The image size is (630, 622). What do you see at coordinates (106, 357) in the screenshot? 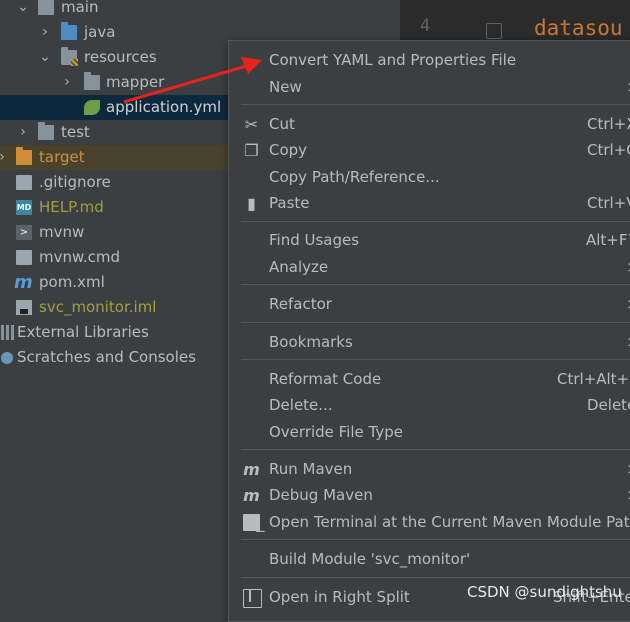
I see `tree-item-label: Scratches and Consoles` at bounding box center [106, 357].